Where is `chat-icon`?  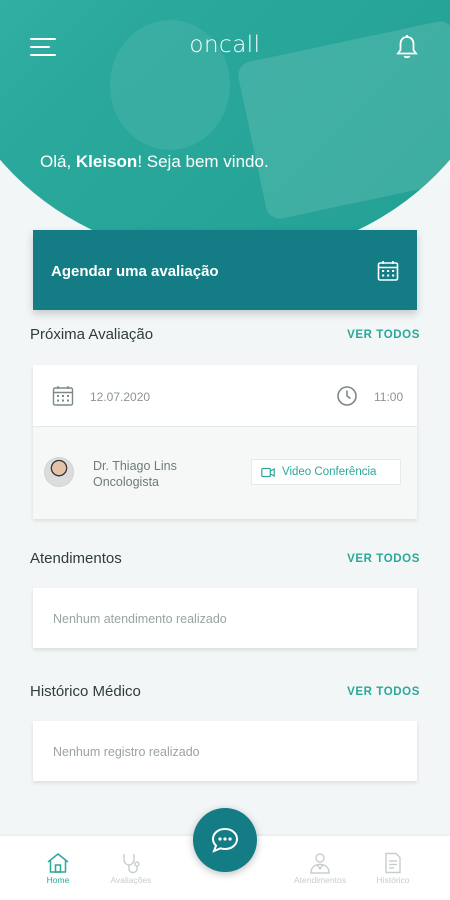
chat-icon is located at coordinates (225, 840).